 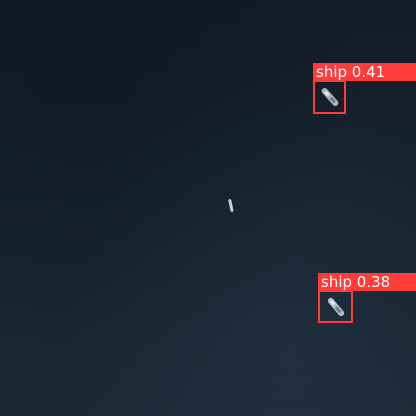 I want to click on undetected-ship, so click(x=231, y=205).